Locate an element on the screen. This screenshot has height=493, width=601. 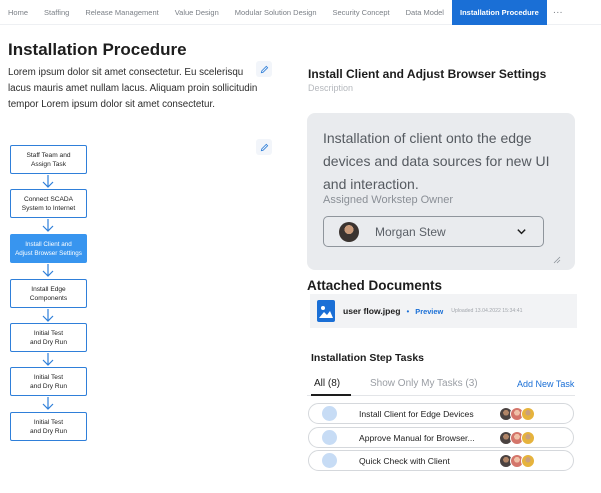
task-row: Install Client for Edge Devices is located at coordinates (441, 413).